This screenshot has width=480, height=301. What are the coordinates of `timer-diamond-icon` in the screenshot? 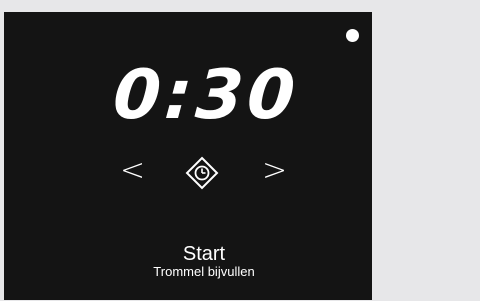 It's located at (202, 173).